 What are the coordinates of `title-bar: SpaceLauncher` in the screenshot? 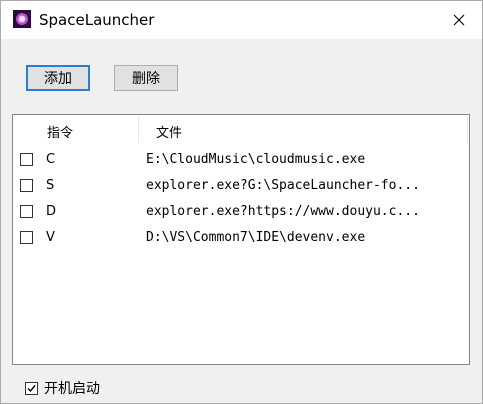 It's located at (241, 20).